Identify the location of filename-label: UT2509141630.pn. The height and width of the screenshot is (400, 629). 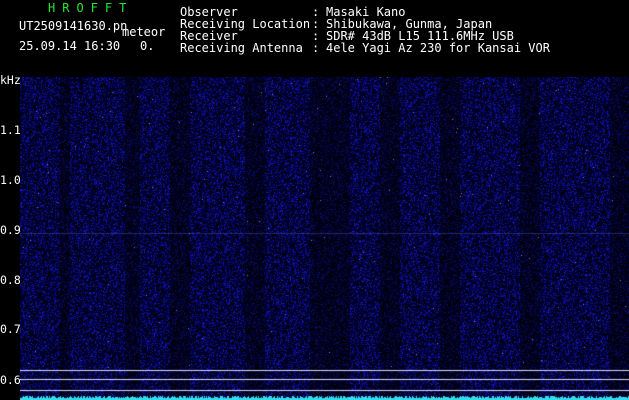
(73, 26).